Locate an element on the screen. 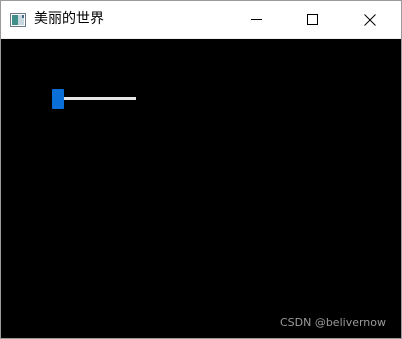 The height and width of the screenshot is (339, 402). minimize-button is located at coordinates (256, 19).